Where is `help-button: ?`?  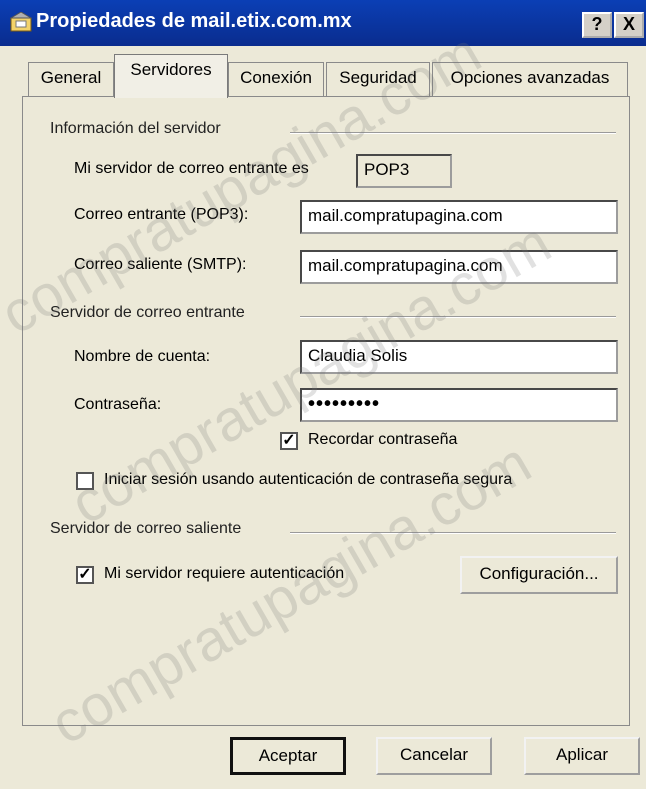
help-button: ? is located at coordinates (597, 25).